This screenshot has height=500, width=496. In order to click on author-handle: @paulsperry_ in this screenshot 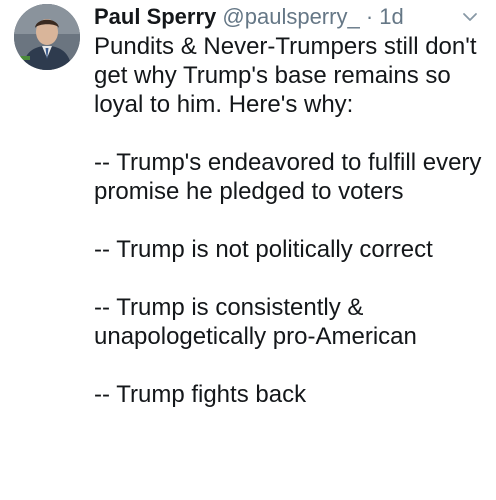, I will do `click(290, 16)`.